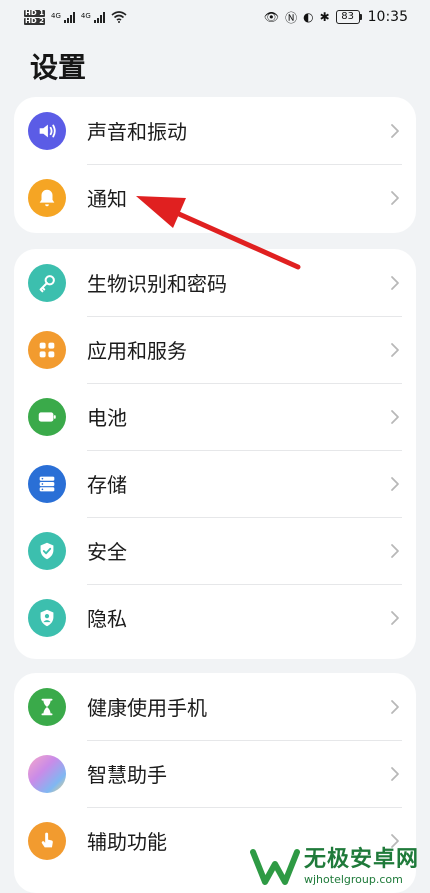 This screenshot has width=430, height=893. I want to click on hourglass-icon, so click(47, 706).